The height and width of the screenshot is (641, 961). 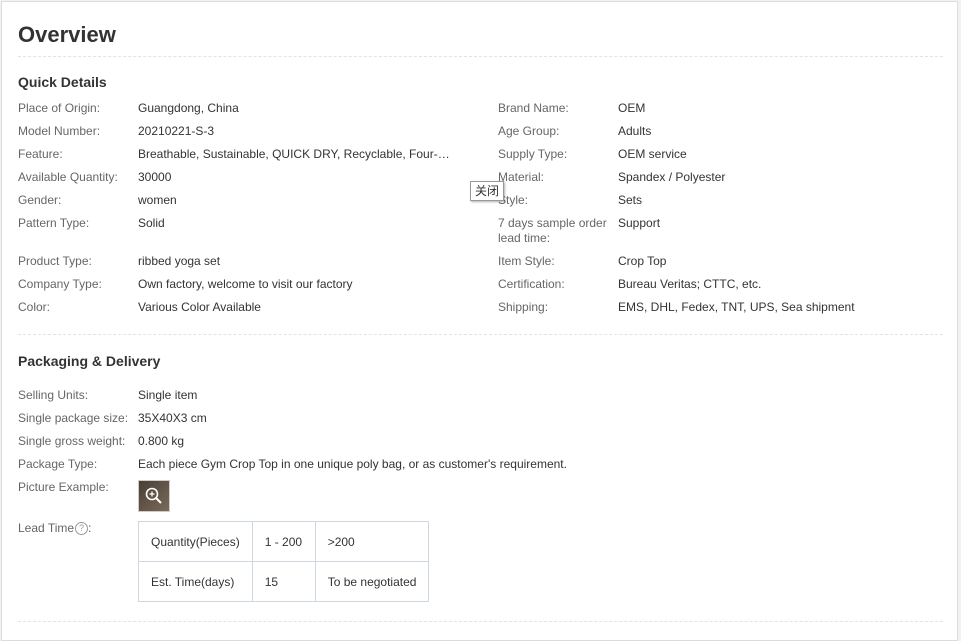 I want to click on page-title: Overview, so click(x=67, y=34).